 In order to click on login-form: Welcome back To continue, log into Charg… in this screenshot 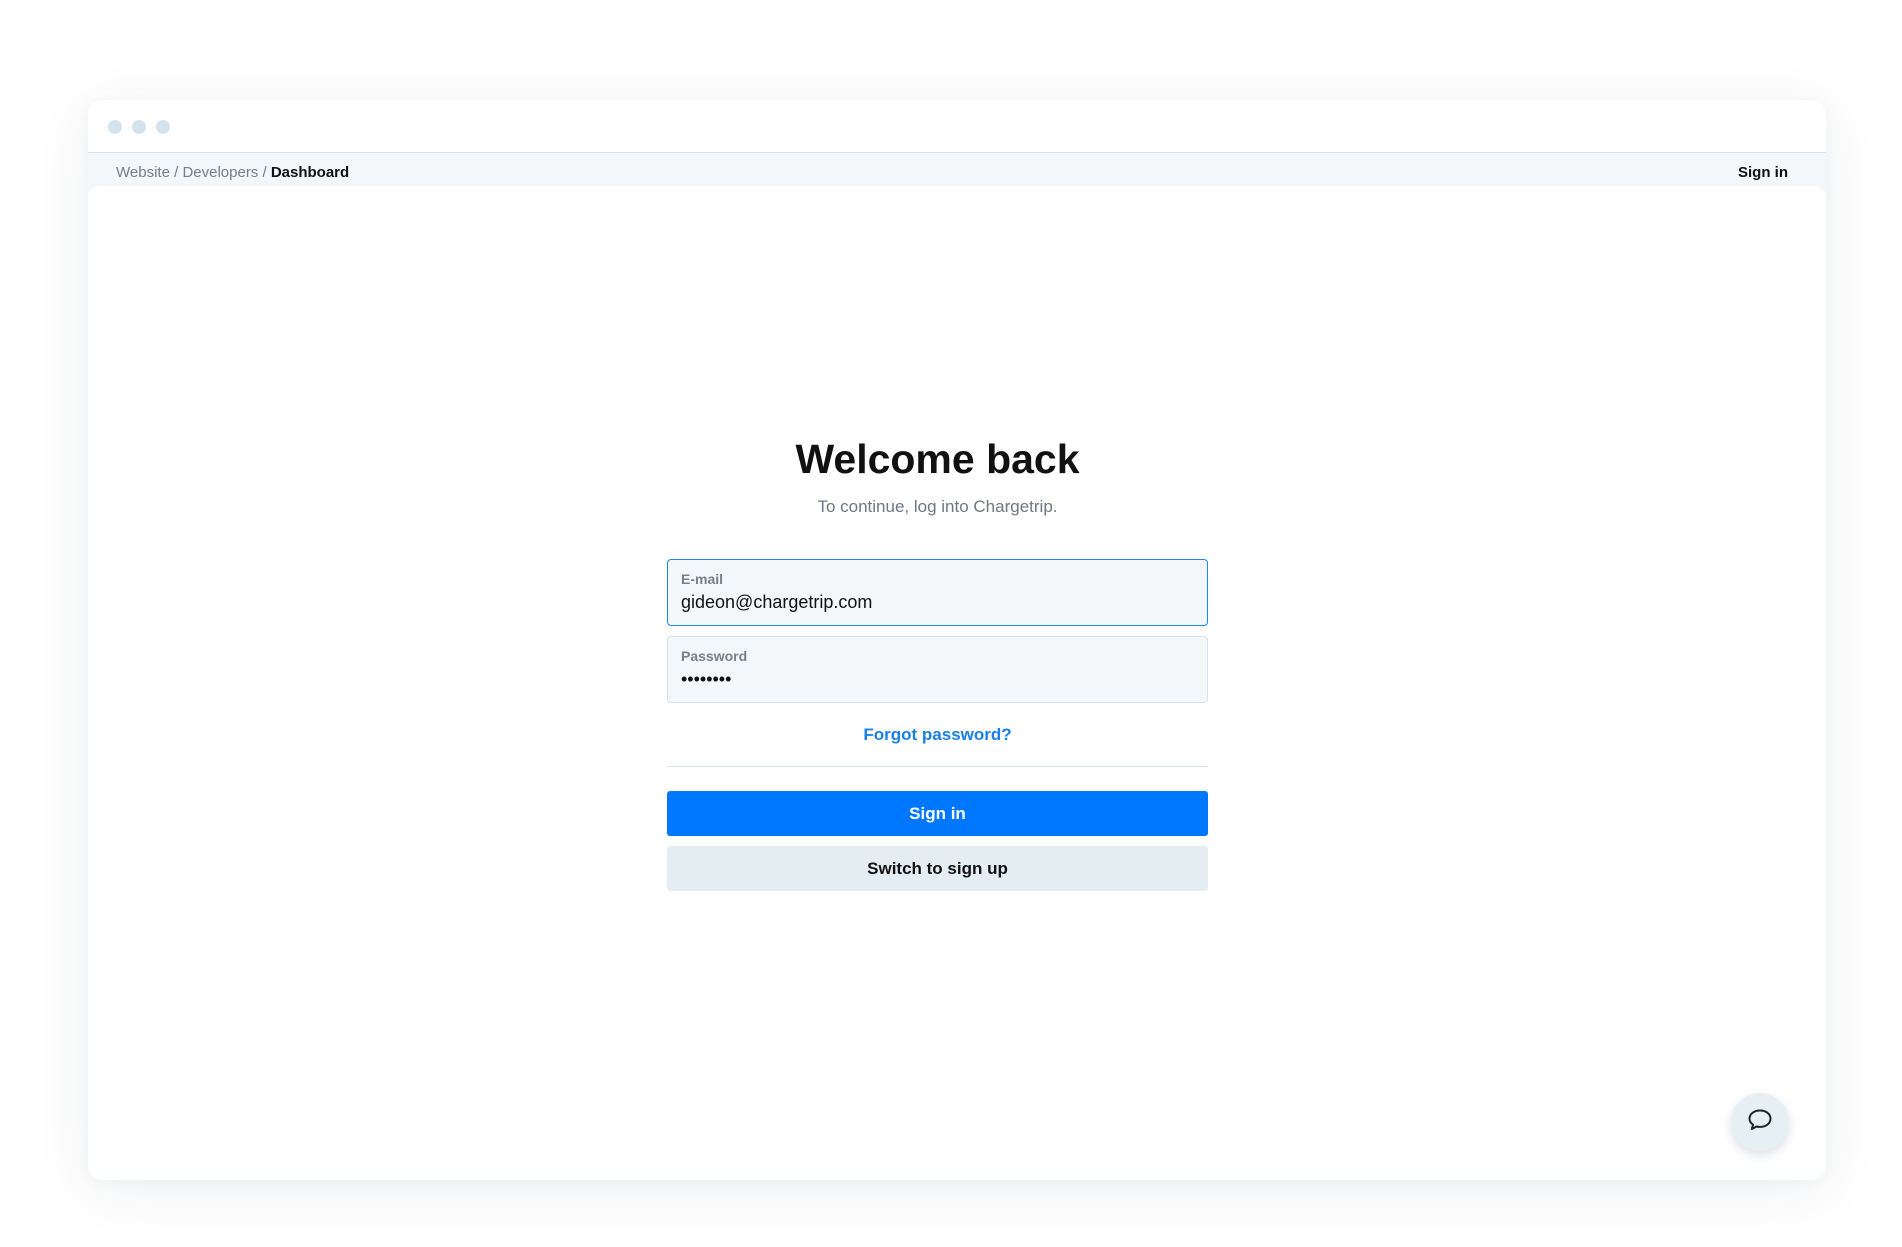, I will do `click(937, 662)`.